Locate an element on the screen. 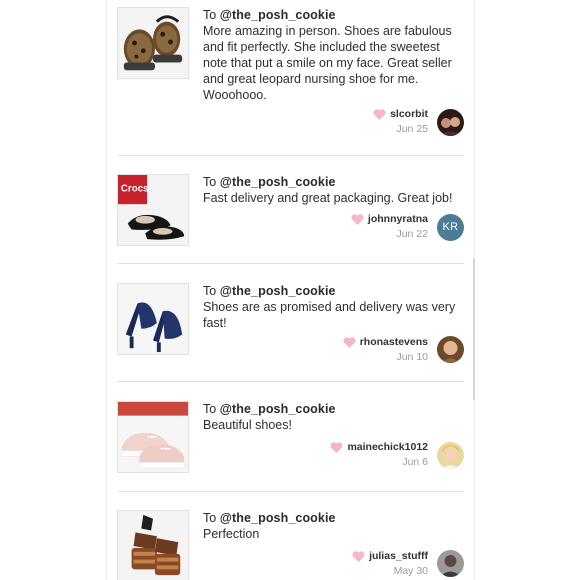 Image resolution: width=580 pixels, height=580 pixels. review-meta: rhonastevens Jun 10 is located at coordinates (385, 349).